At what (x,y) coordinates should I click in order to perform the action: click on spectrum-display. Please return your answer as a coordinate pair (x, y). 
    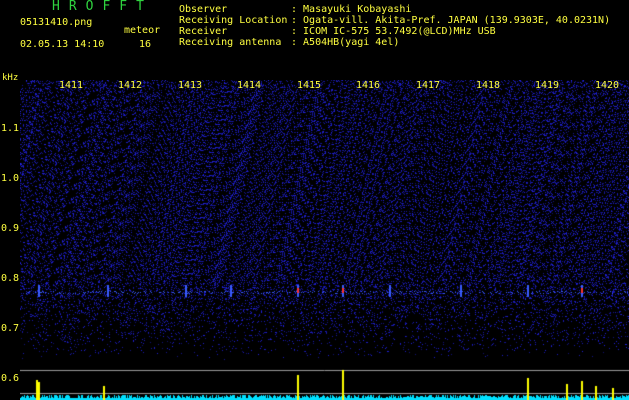
    Looking at the image, I should click on (324, 381).